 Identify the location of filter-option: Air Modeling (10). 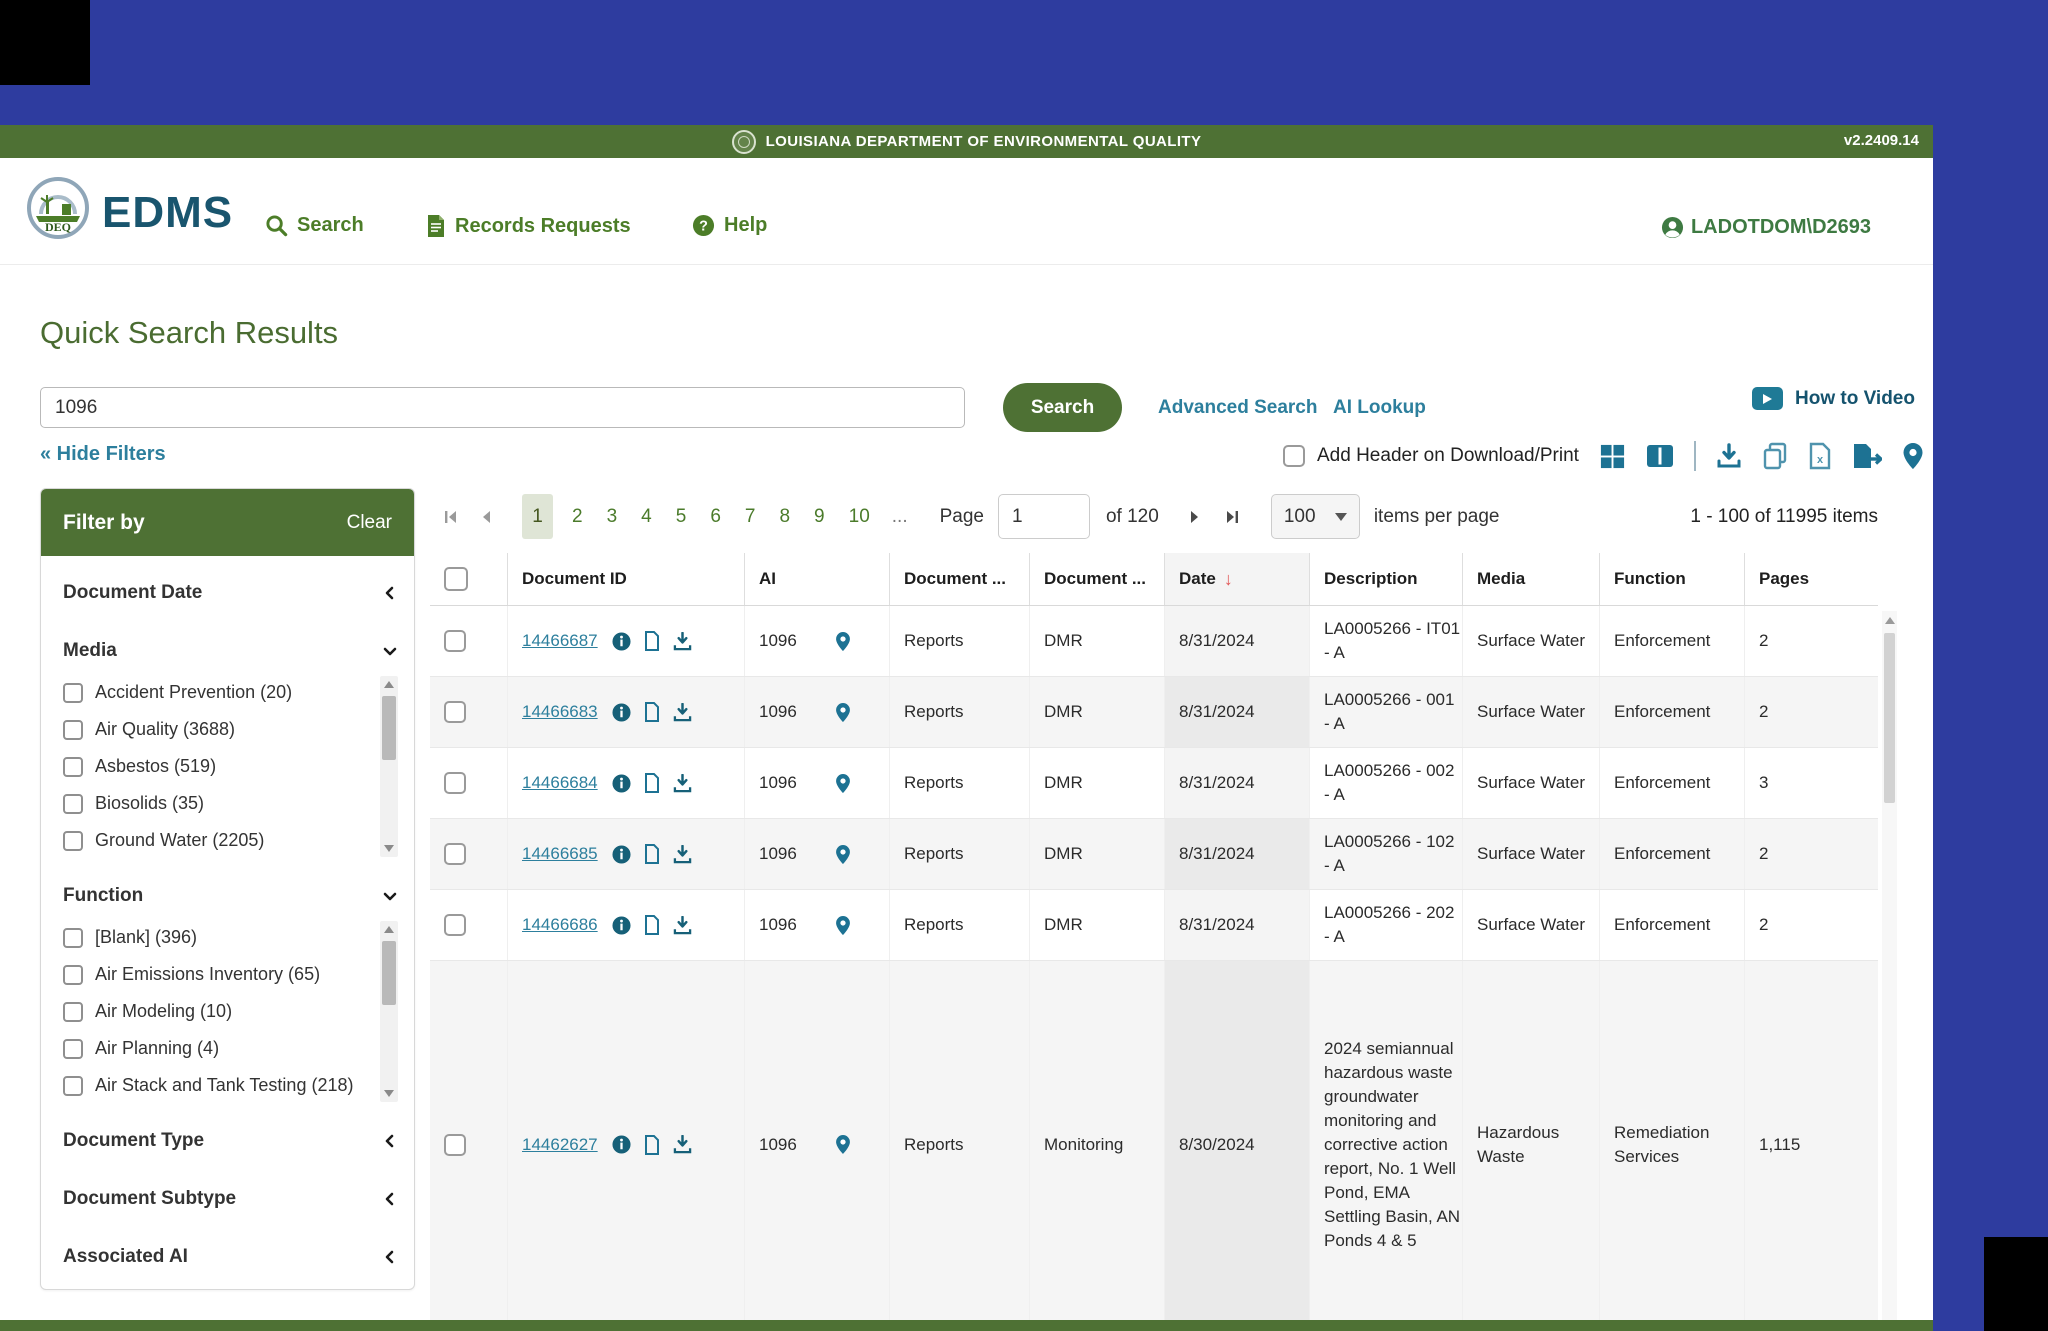
(216, 1011).